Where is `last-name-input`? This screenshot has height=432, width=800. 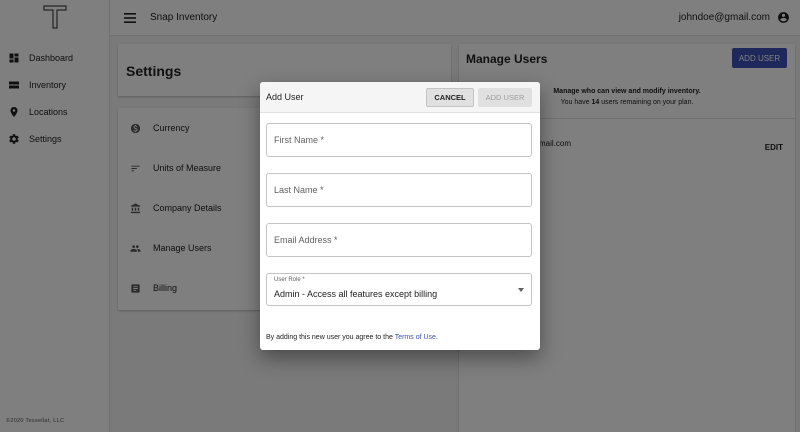 last-name-input is located at coordinates (399, 190).